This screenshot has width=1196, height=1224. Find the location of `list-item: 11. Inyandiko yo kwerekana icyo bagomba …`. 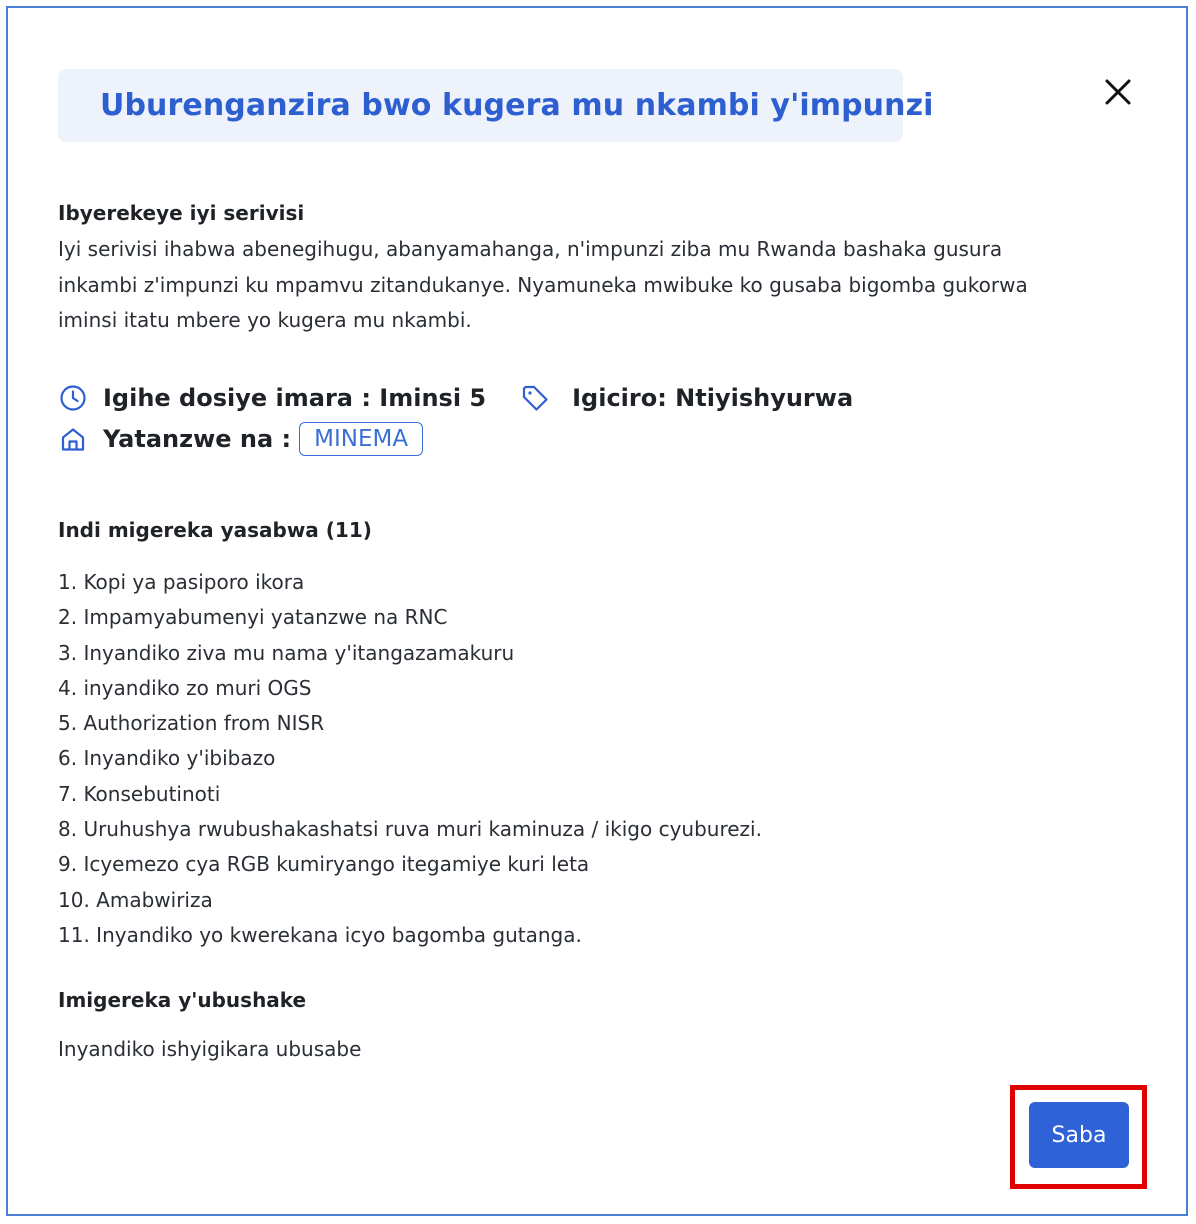

list-item: 11. Inyandiko yo kwerekana icyo bagomba … is located at coordinates (320, 934).